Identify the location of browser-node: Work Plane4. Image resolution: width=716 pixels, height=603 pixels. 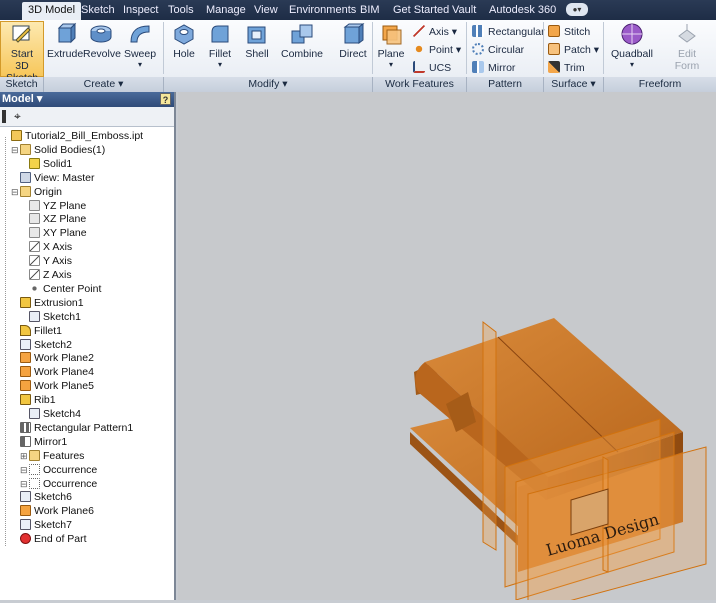
(52, 372).